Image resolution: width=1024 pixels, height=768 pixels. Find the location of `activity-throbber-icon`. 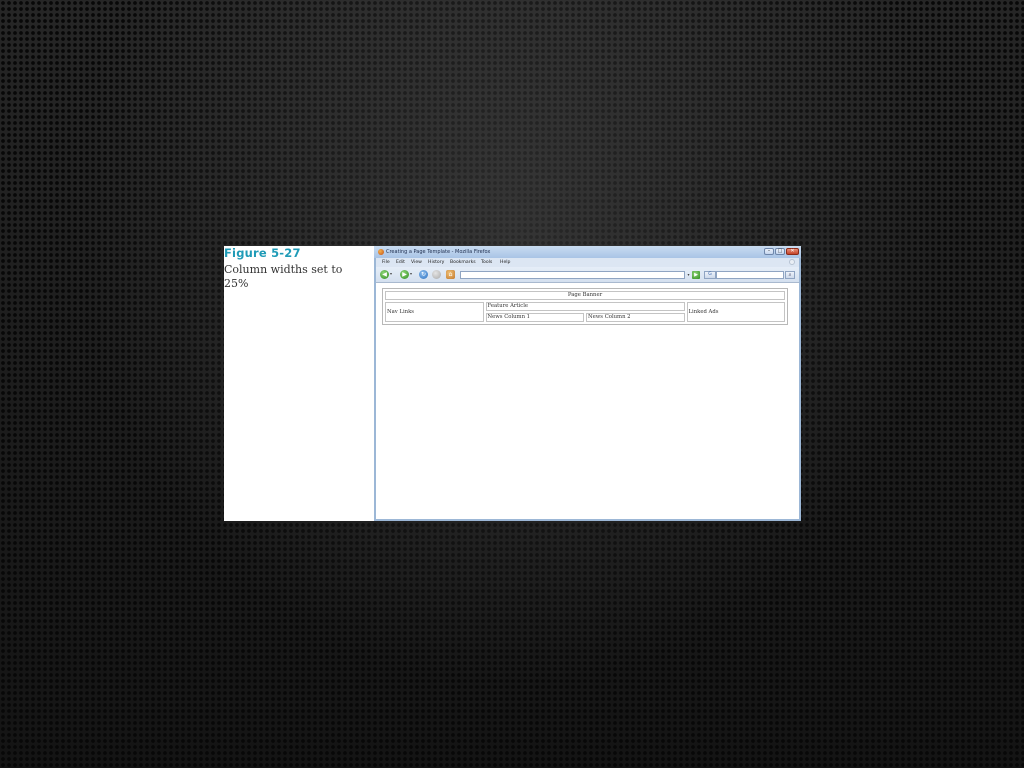

activity-throbber-icon is located at coordinates (792, 262).